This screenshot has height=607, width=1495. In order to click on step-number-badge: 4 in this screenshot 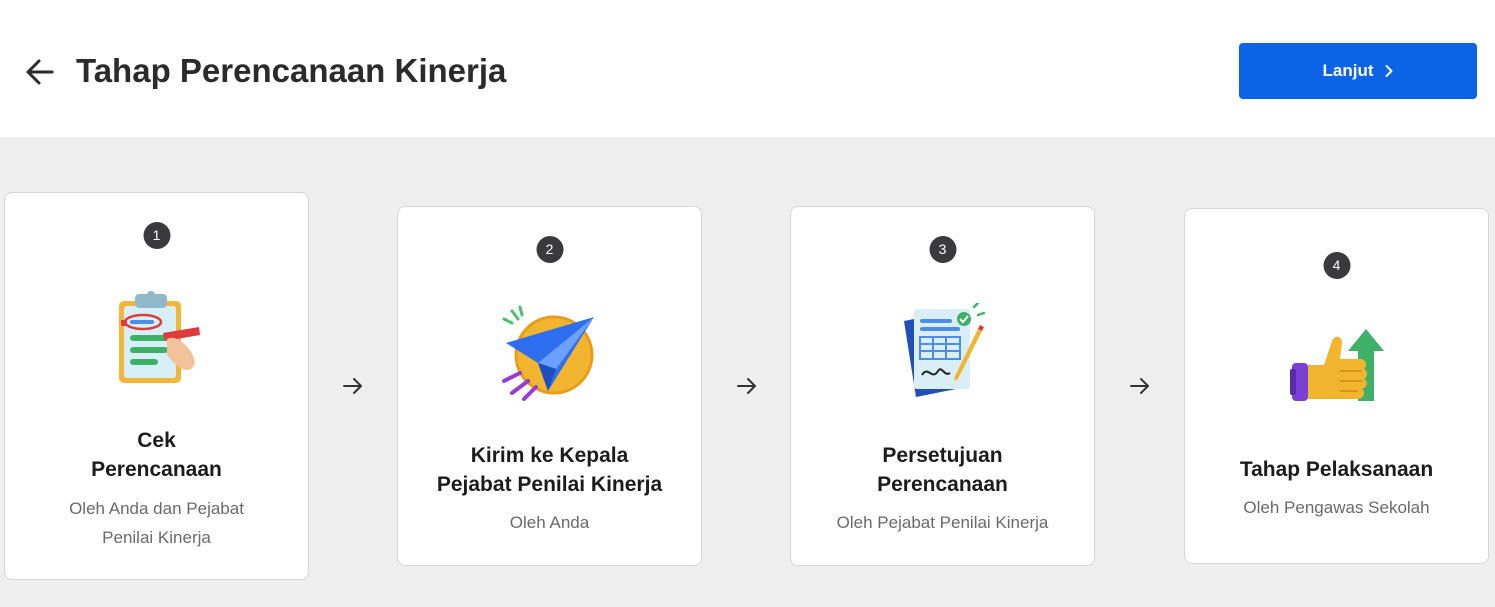, I will do `click(1336, 265)`.